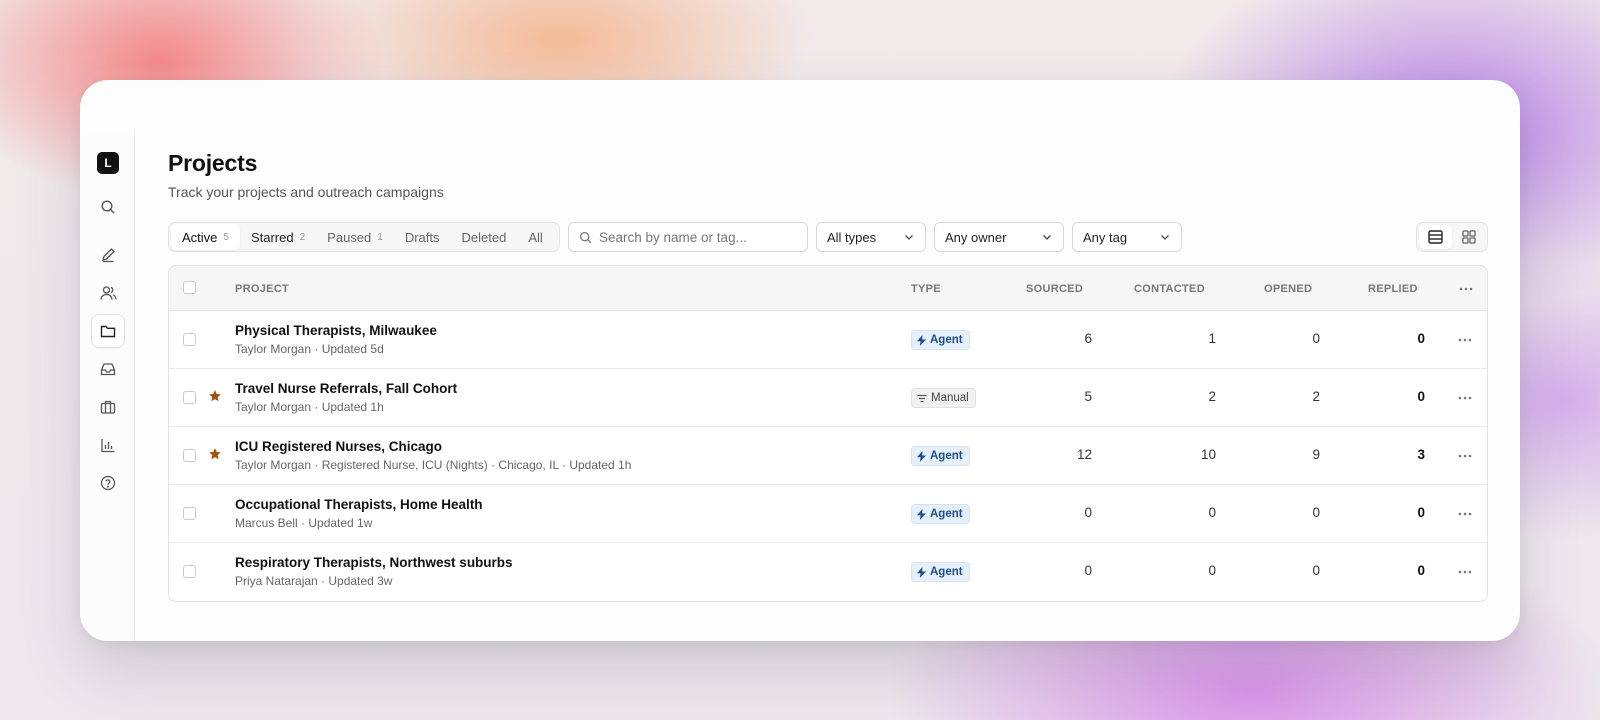 The width and height of the screenshot is (1600, 720). Describe the element at coordinates (213, 163) in the screenshot. I see `page-title: Projects` at that location.